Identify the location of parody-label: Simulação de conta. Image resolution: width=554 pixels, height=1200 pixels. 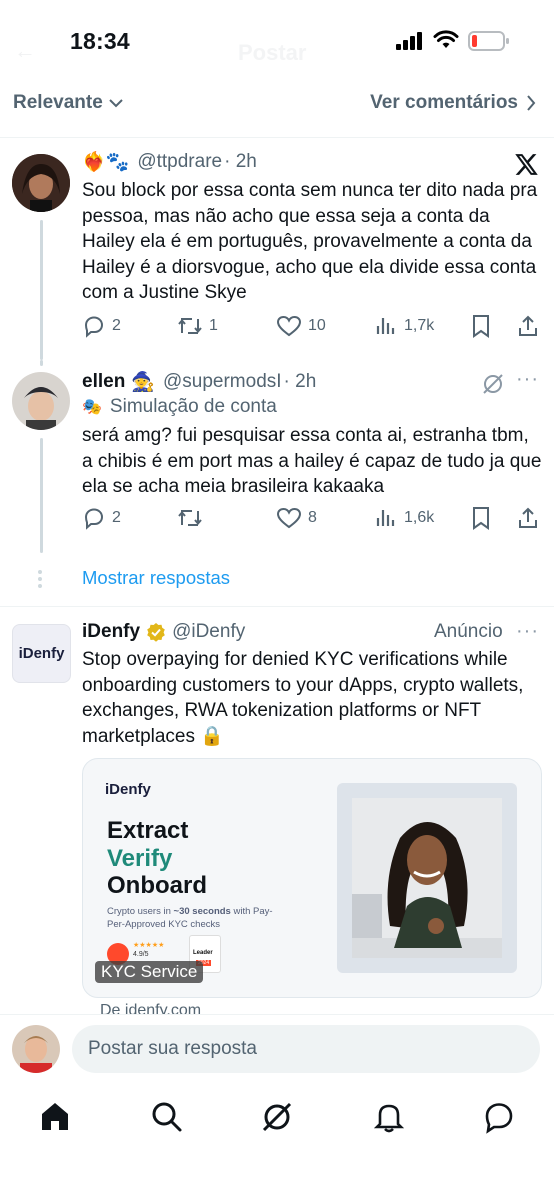
(193, 406).